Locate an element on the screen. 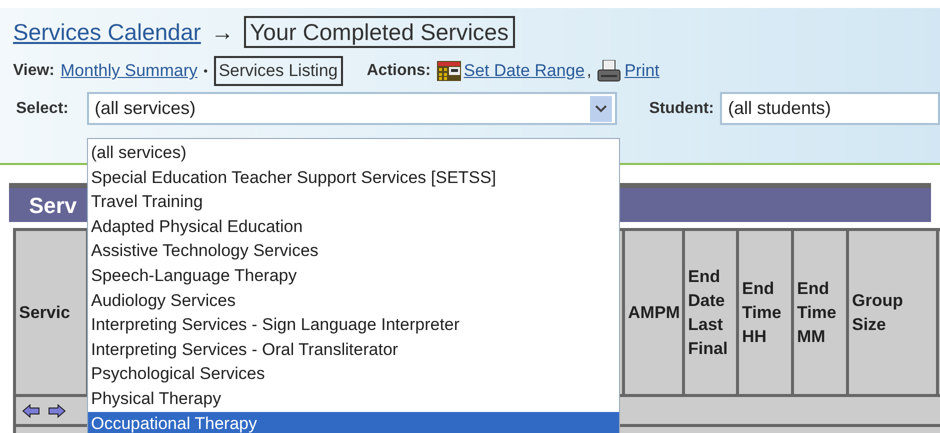 Image resolution: width=940 pixels, height=433 pixels. select-label: Select: is located at coordinates (42, 108).